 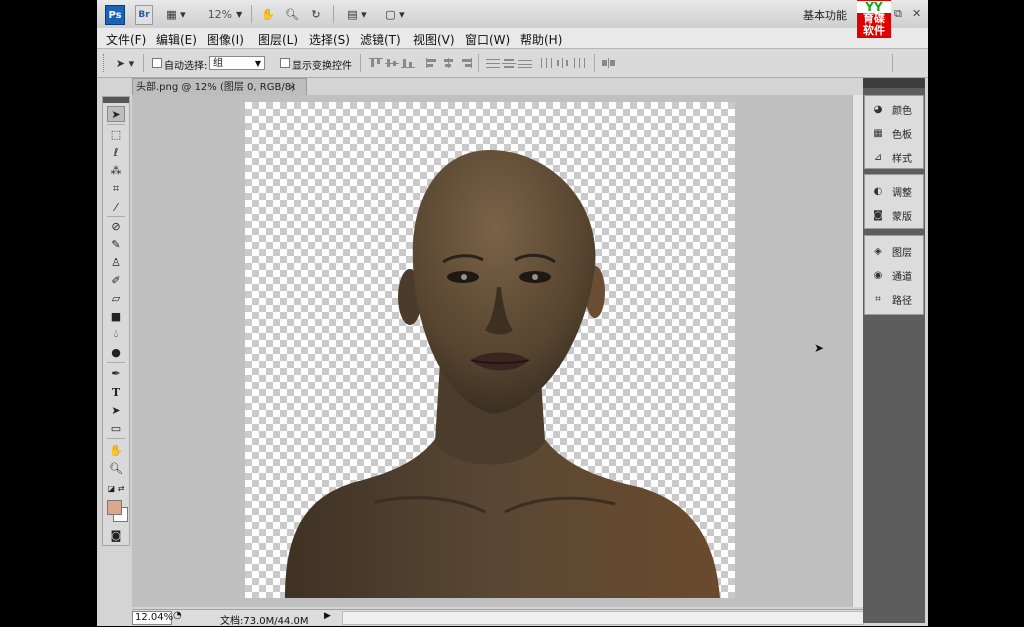 I want to click on close-icon: ×, so click(x=292, y=87).